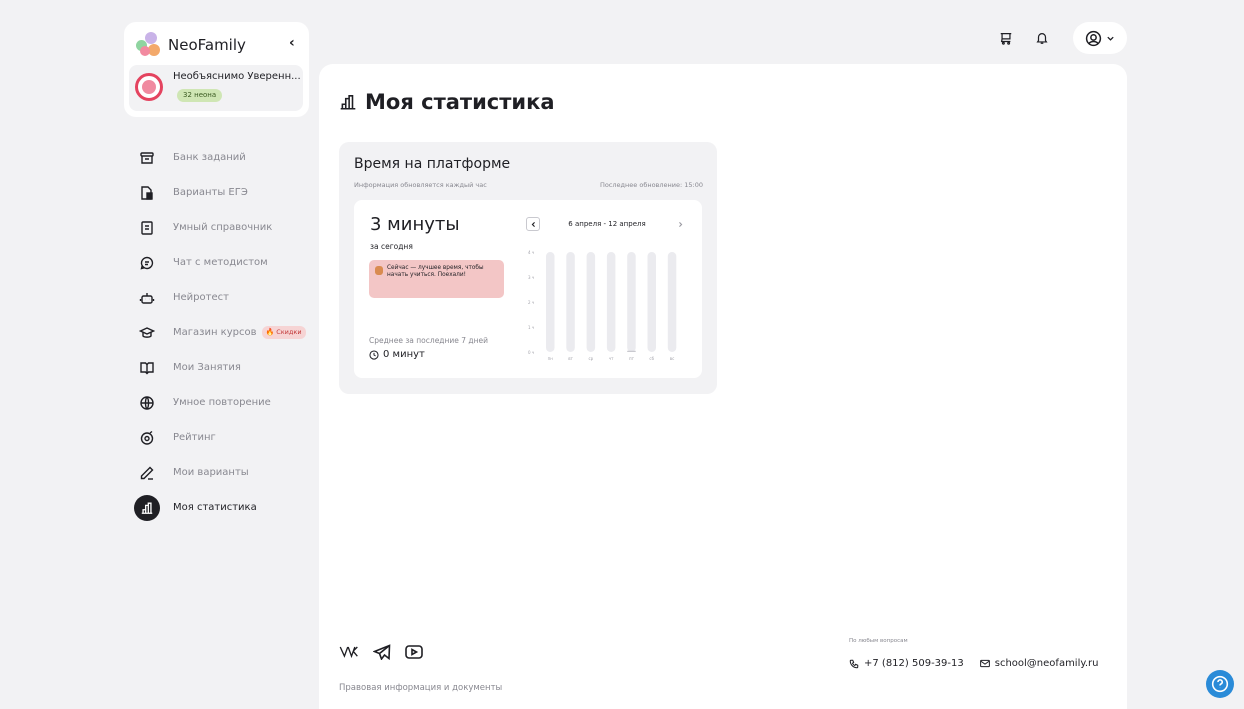  I want to click on logo: NeoFamily, so click(191, 45).